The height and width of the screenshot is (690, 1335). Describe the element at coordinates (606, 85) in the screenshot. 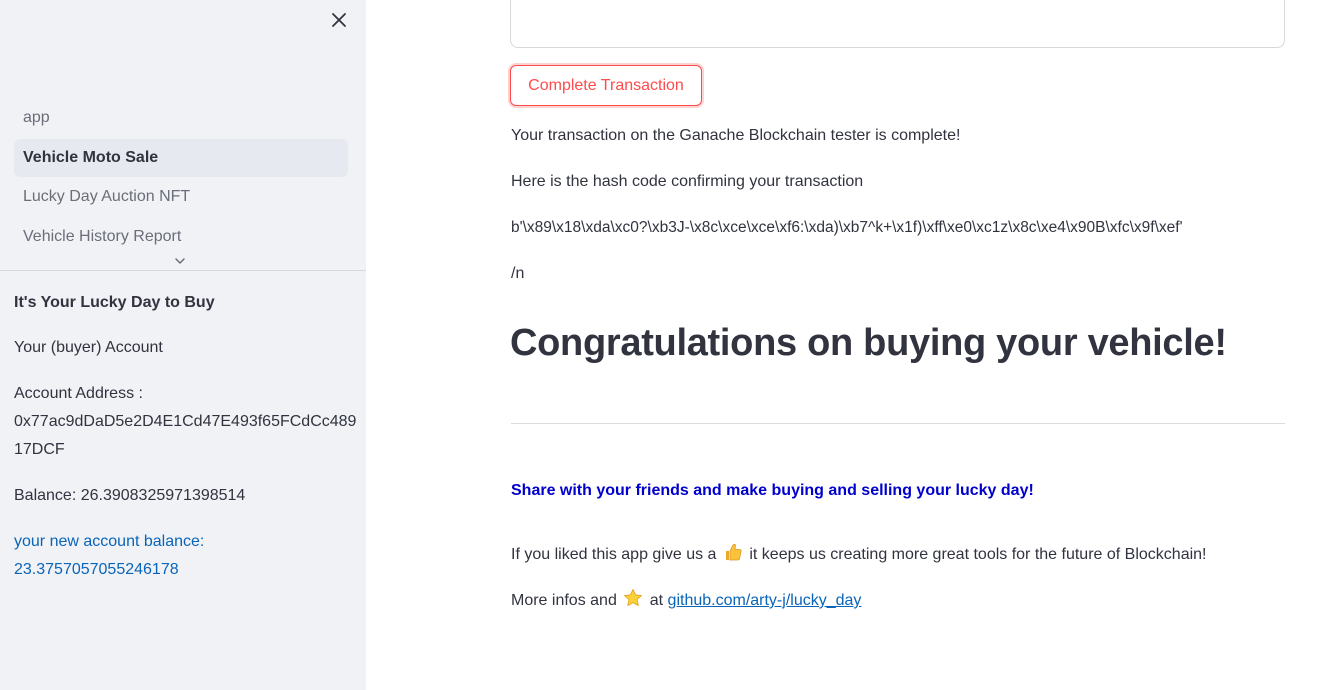

I see `complete-transaction-button: Complete Transaction` at that location.